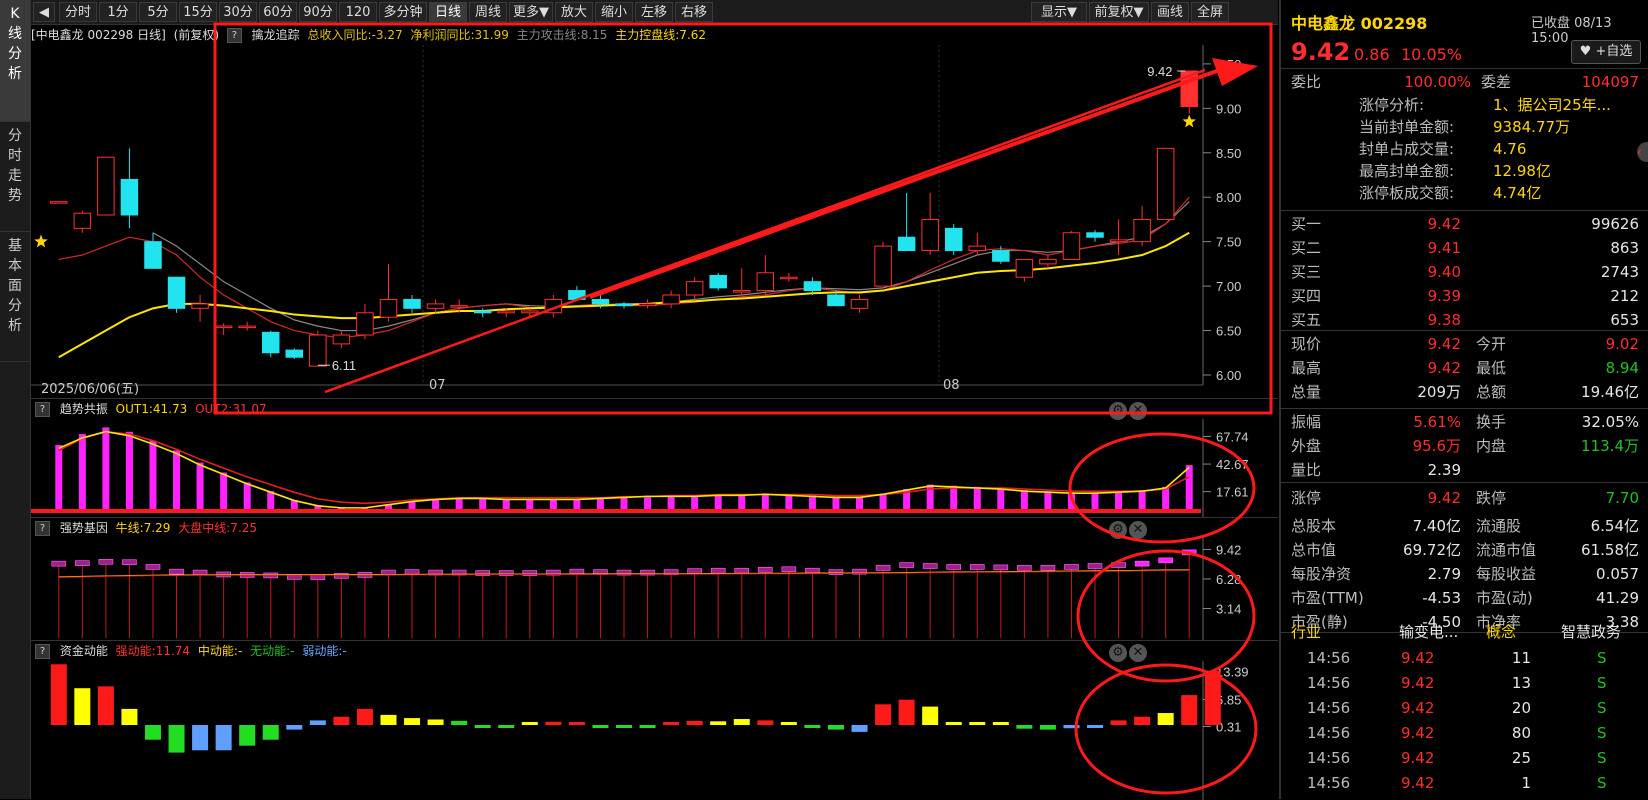  Describe the element at coordinates (1407, 193) in the screenshot. I see `limit-info-key-4: 涨停板成交额:` at that location.